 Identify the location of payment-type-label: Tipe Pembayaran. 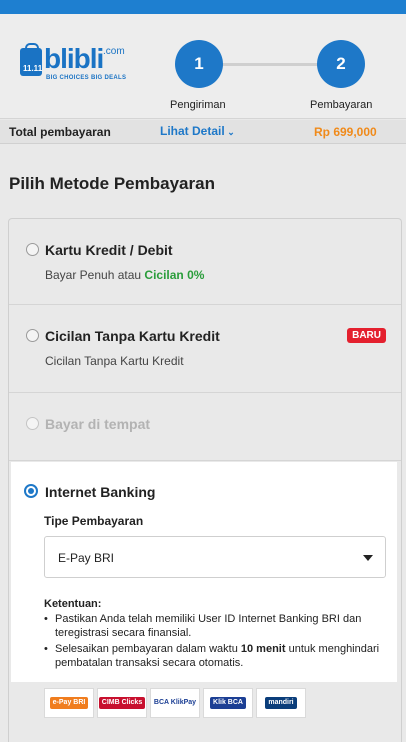
(94, 521).